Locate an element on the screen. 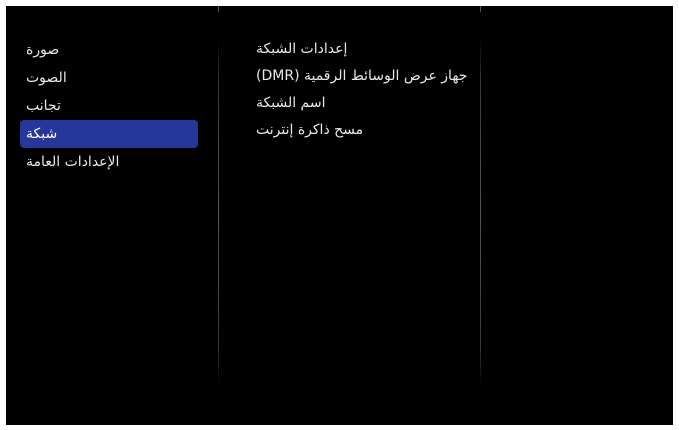 The height and width of the screenshot is (430, 679). menu-item-tiling: تجانب is located at coordinates (109, 106).